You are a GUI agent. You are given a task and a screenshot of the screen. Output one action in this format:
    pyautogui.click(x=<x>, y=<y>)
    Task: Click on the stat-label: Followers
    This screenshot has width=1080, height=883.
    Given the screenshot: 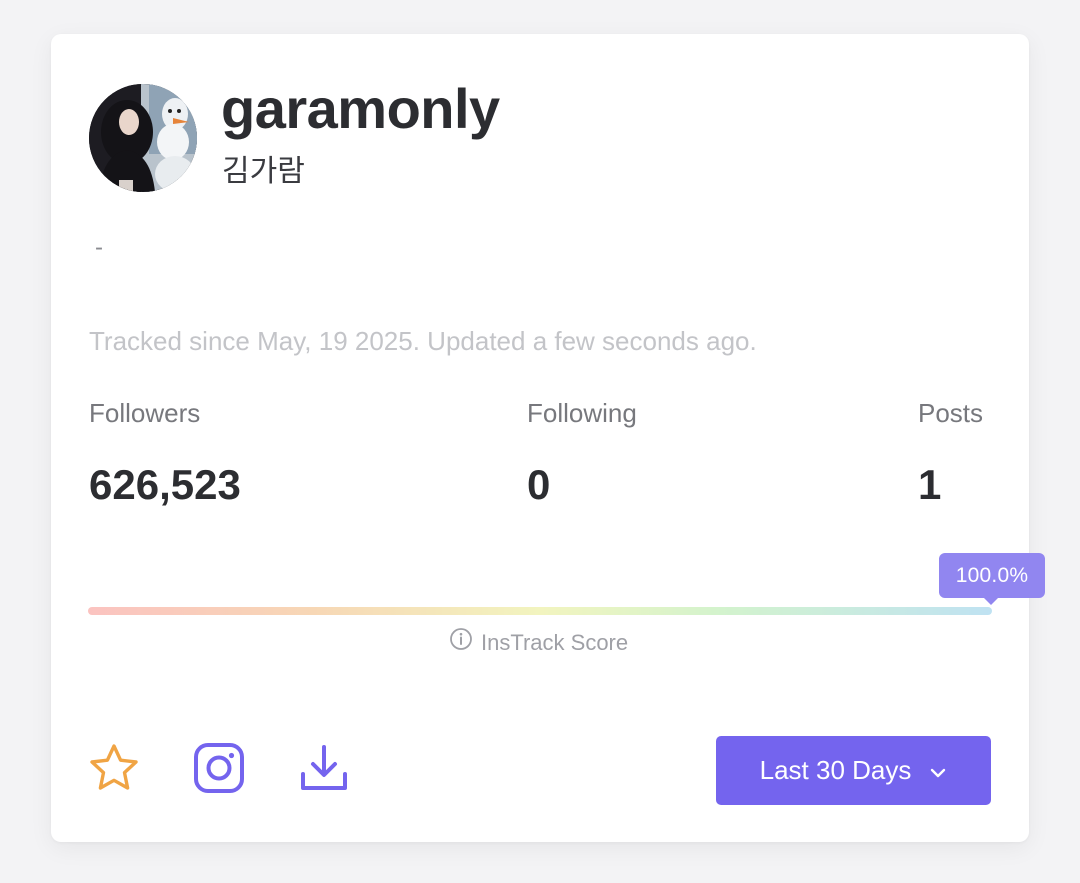 What is the action you would take?
    pyautogui.click(x=145, y=413)
    